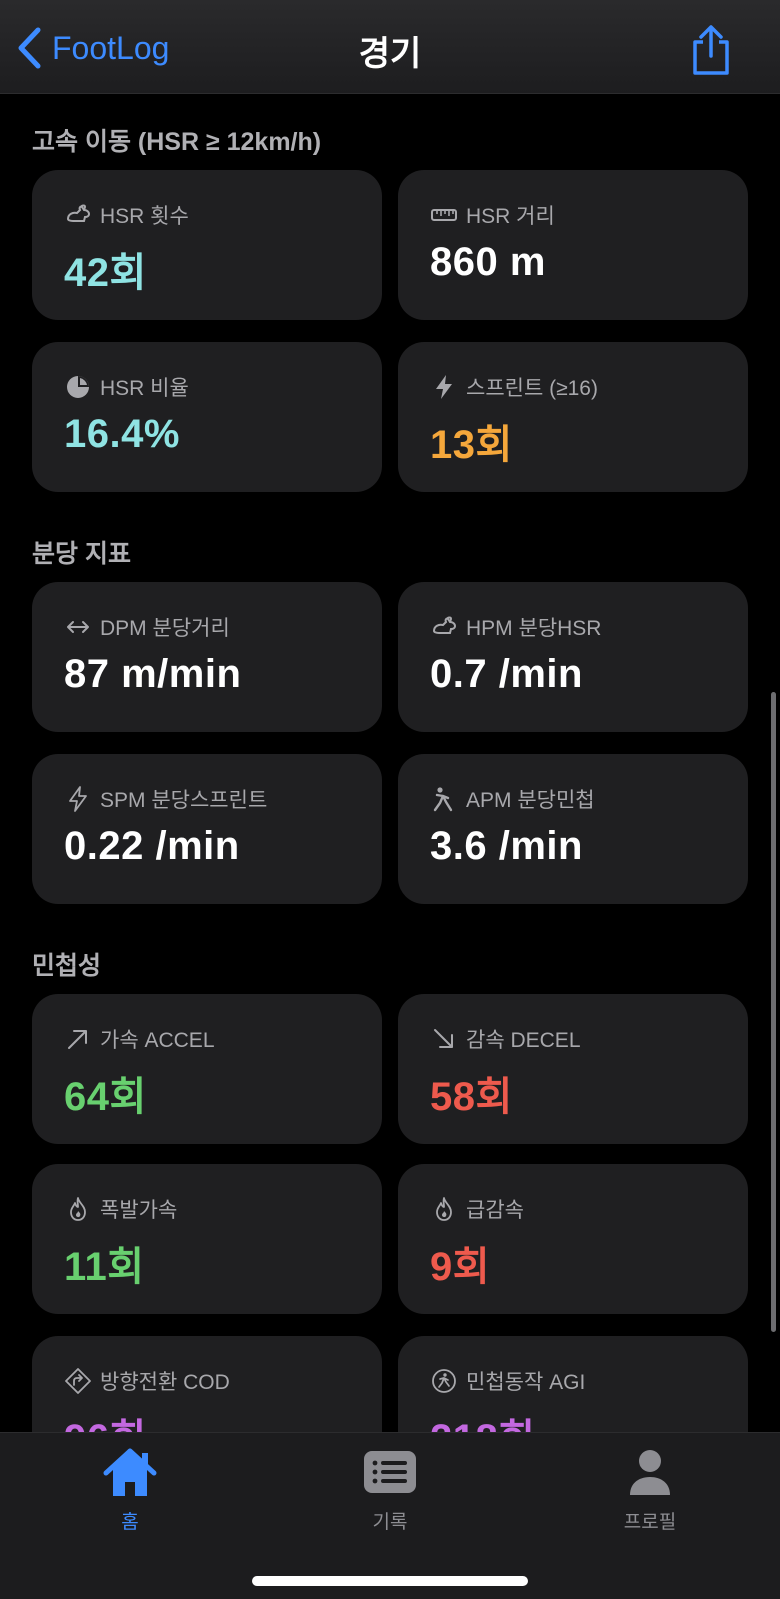 The width and height of the screenshot is (780, 1599). I want to click on section-title-agility: 민첩성, so click(67, 966).